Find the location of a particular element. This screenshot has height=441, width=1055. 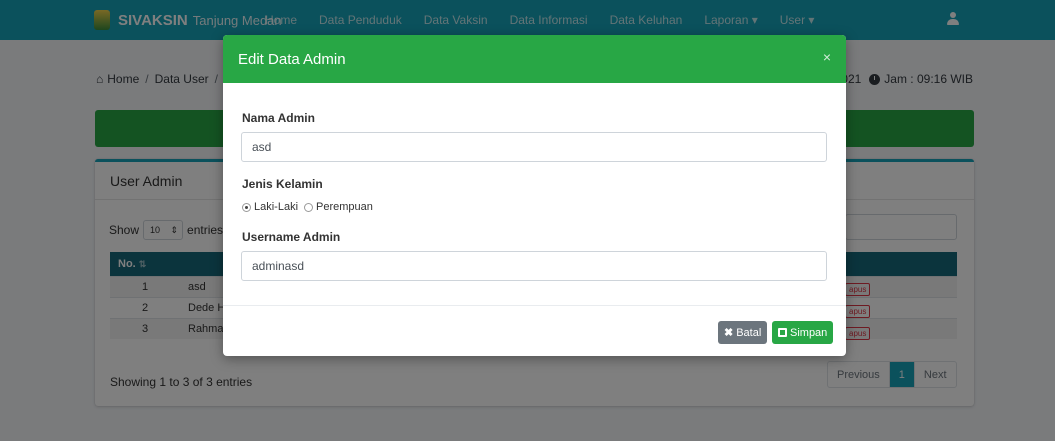

radio-unchecked-icon is located at coordinates (309, 207).